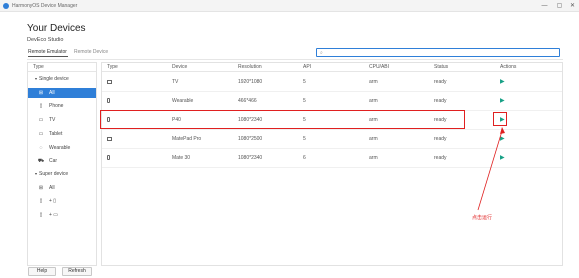  I want to click on sidebar-item-label: Wearable, so click(60, 148).